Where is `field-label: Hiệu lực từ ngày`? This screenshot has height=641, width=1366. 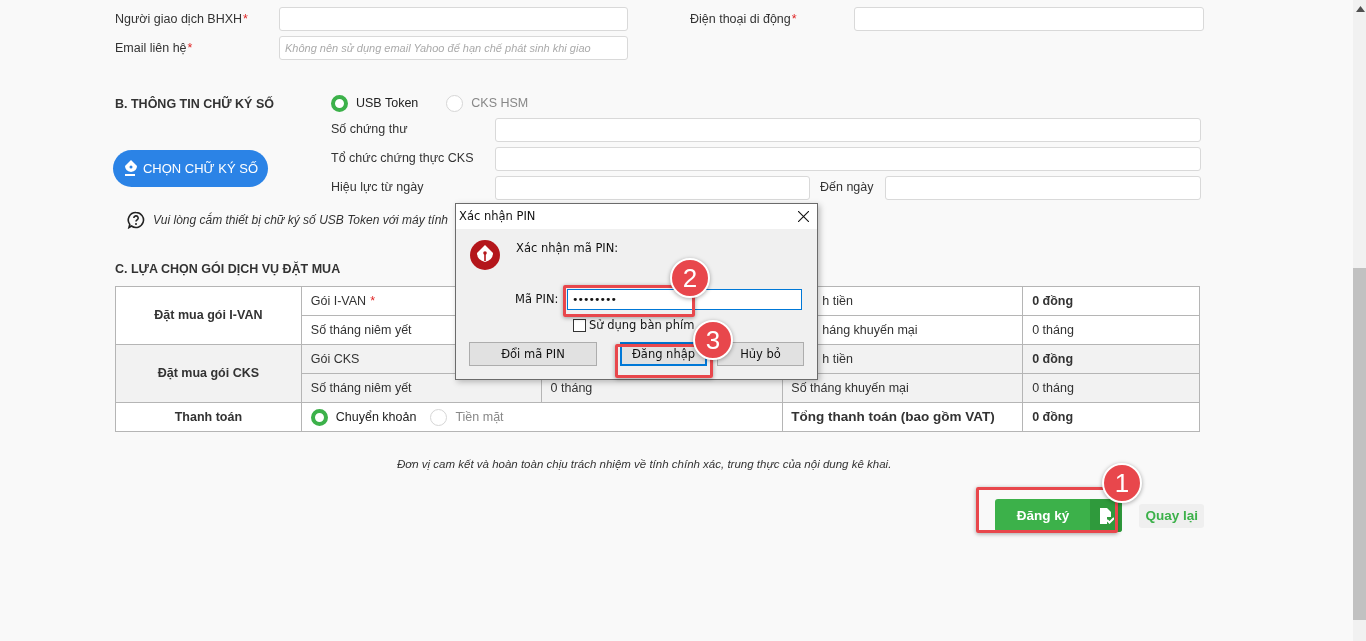 field-label: Hiệu lực từ ngày is located at coordinates (378, 188).